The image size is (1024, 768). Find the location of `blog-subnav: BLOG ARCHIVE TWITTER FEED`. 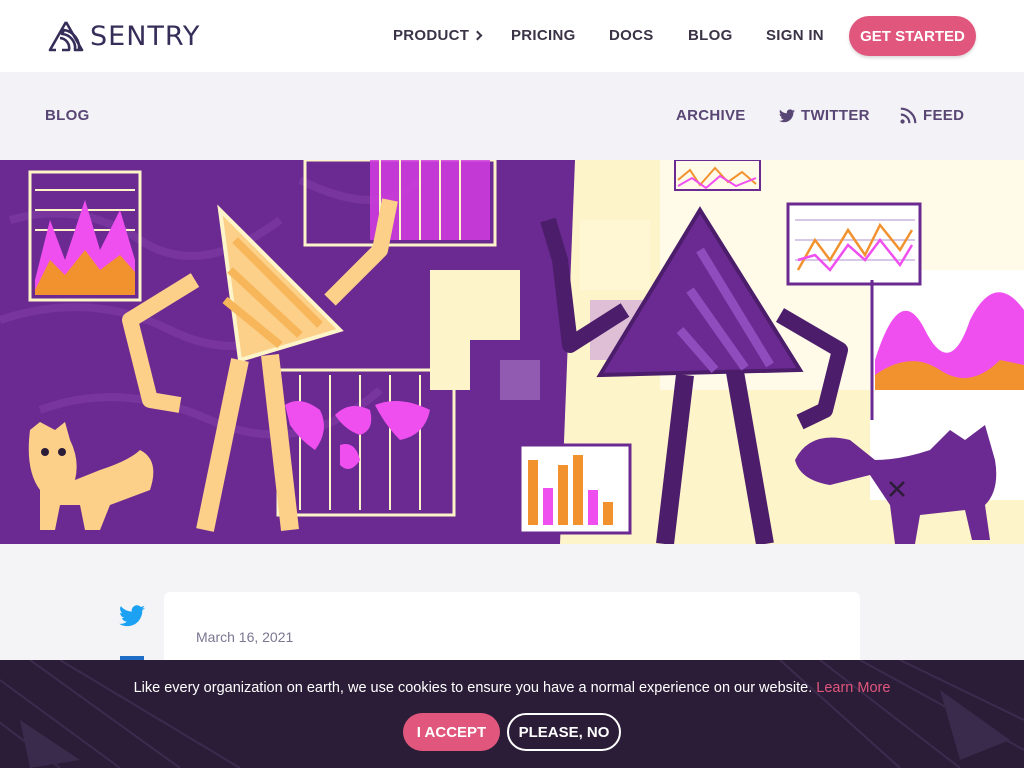

blog-subnav: BLOG ARCHIVE TWITTER FEED is located at coordinates (512, 116).